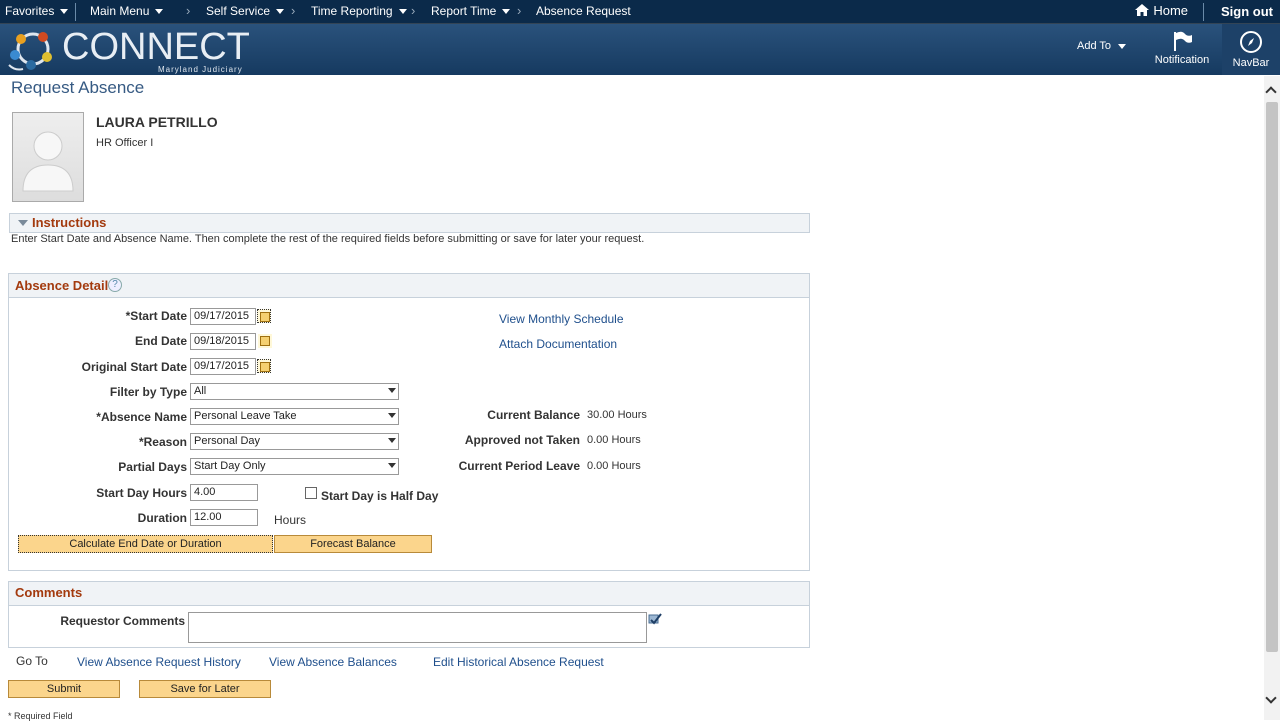 Image resolution: width=1280 pixels, height=721 pixels. I want to click on current-balance-value: 30.00 Hours, so click(617, 415).